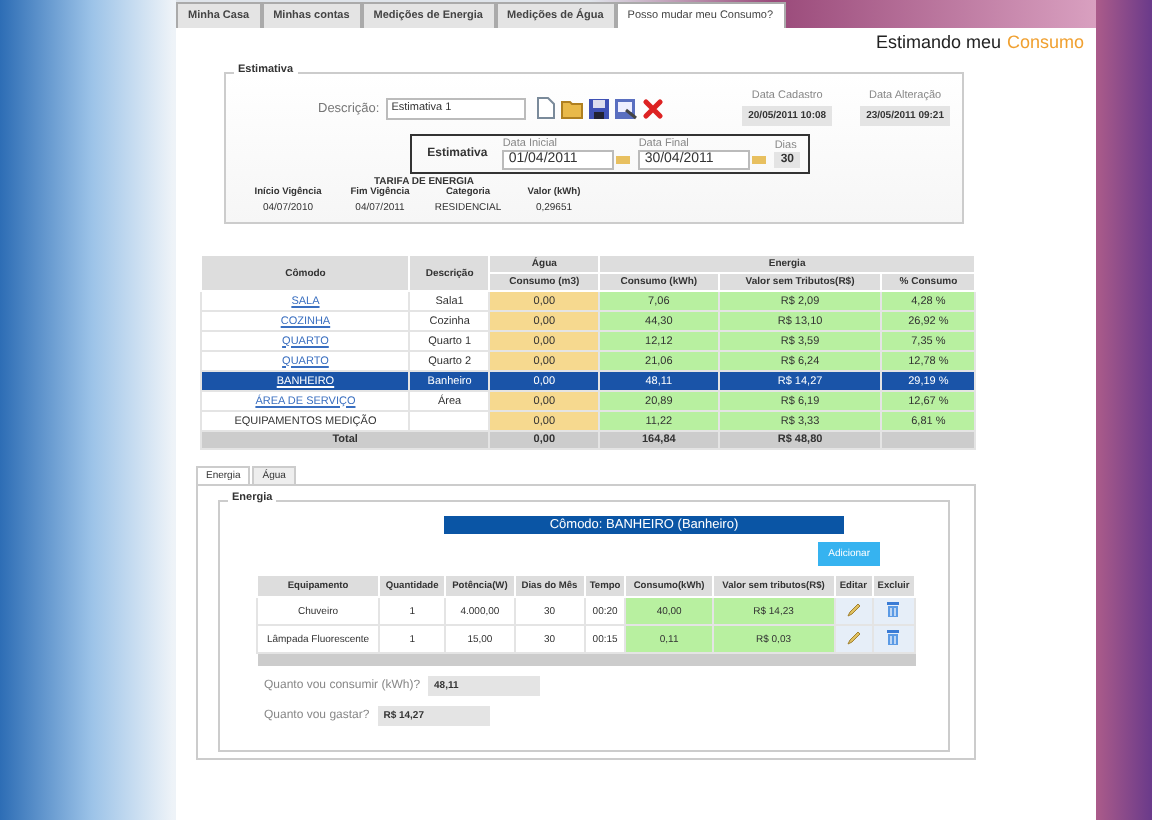 The height and width of the screenshot is (820, 1152). What do you see at coordinates (625, 108) in the screenshot?
I see `report-icon` at bounding box center [625, 108].